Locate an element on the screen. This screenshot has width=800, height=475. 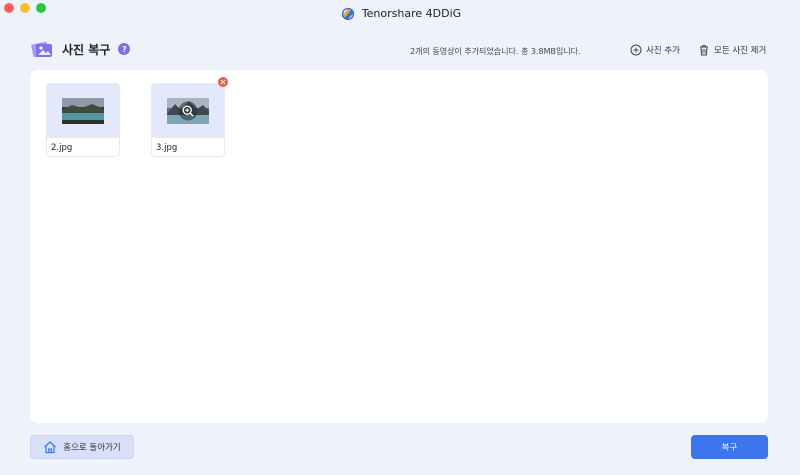
minimize-window-button is located at coordinates (25, 8).